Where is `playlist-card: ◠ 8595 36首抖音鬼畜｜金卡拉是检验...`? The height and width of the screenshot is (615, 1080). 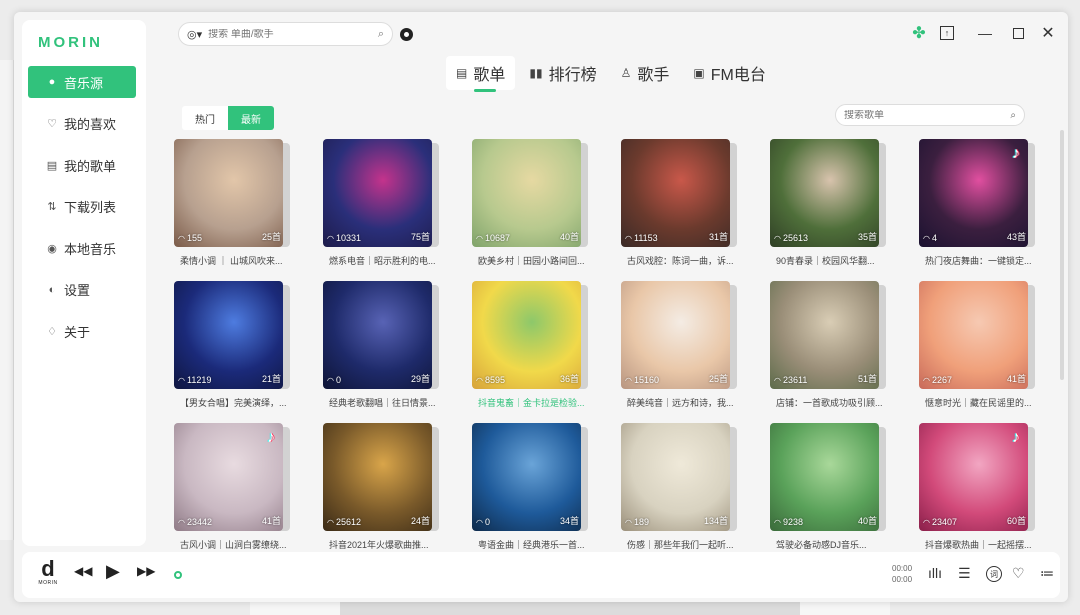
playlist-card: ◠ 8595 36首抖音鬼畜｜金卡拉是检验... is located at coordinates (530, 344).